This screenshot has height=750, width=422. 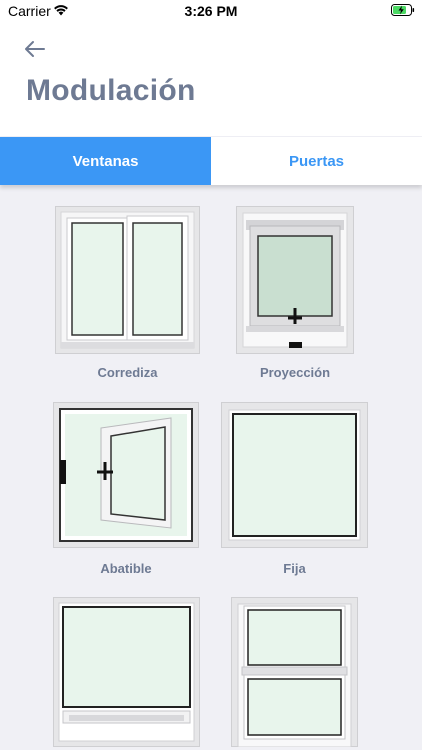 I want to click on sliding-window-icon, so click(x=127, y=280).